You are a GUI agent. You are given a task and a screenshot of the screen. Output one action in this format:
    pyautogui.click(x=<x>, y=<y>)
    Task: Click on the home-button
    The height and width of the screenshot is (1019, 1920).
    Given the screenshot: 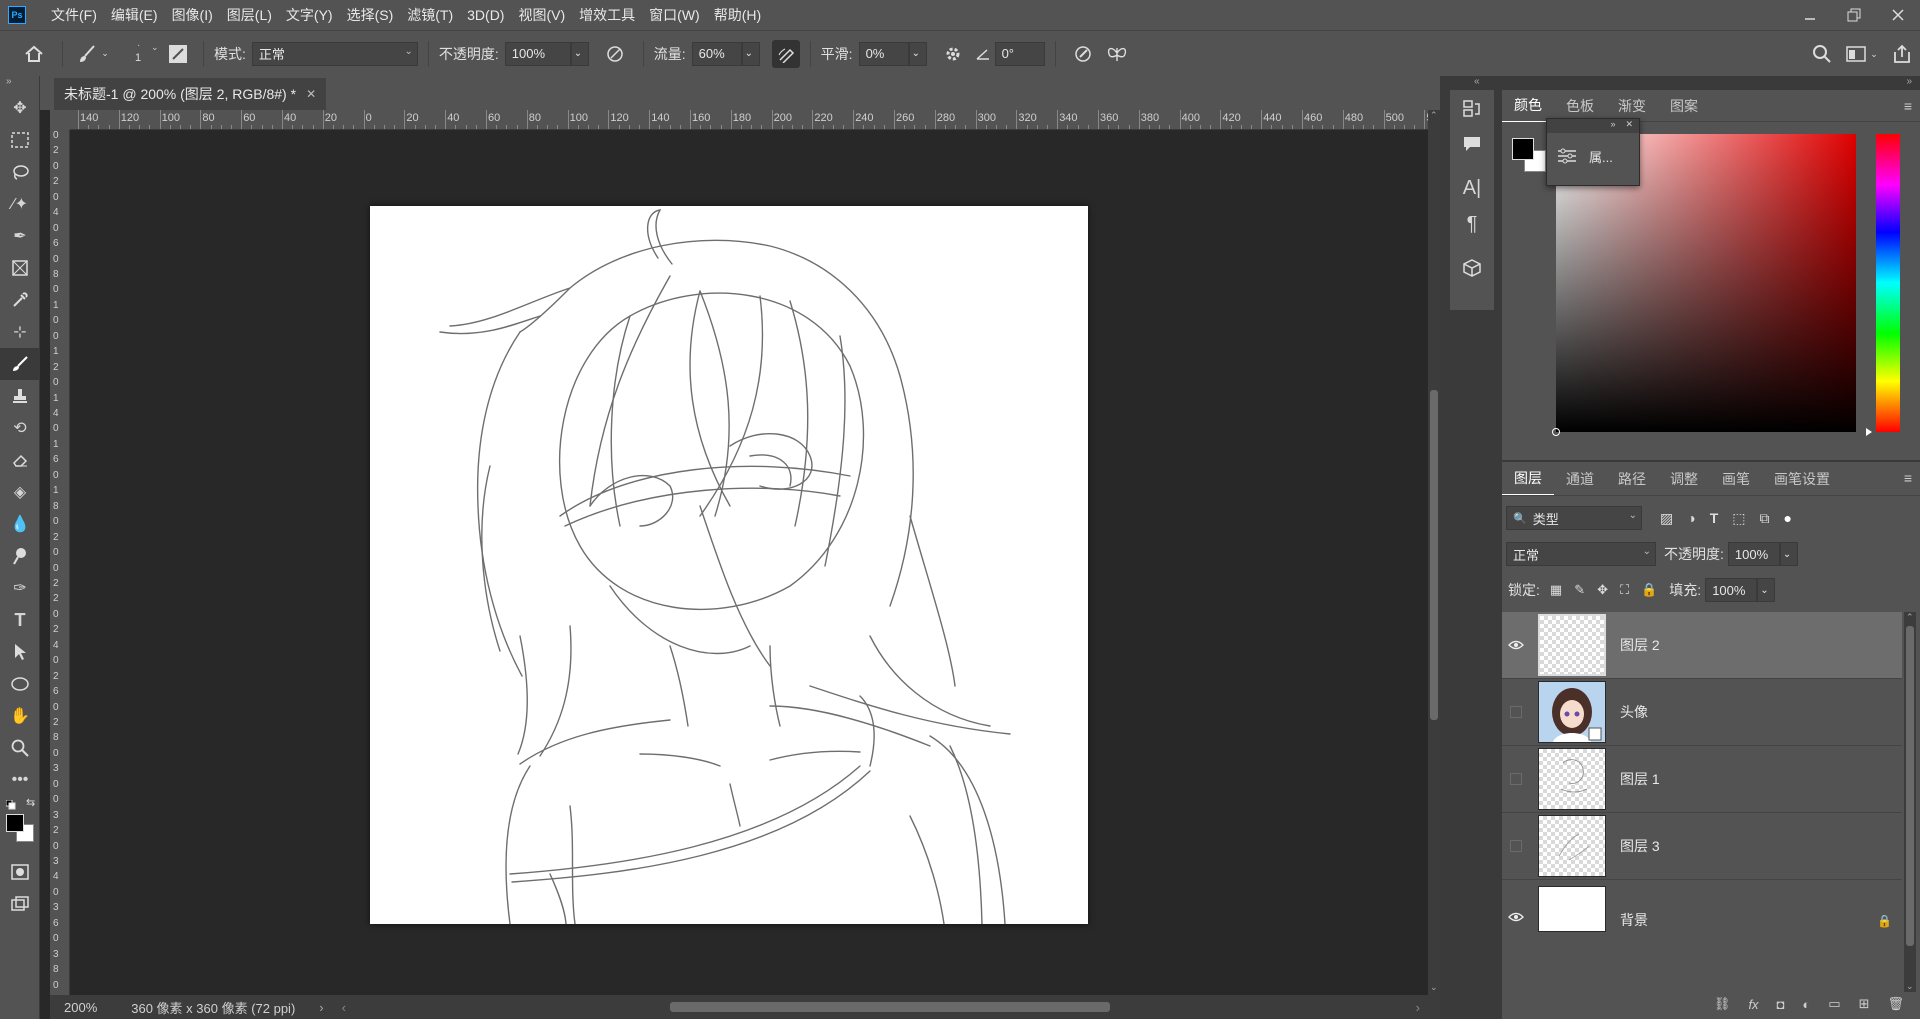 What is the action you would take?
    pyautogui.click(x=34, y=54)
    